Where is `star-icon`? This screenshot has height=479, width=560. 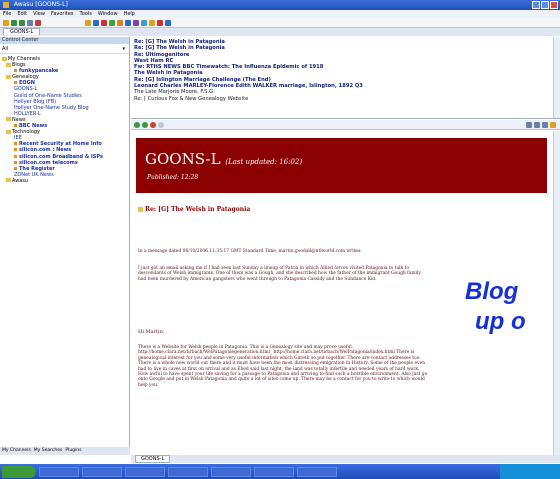 star-icon is located at coordinates (152, 22).